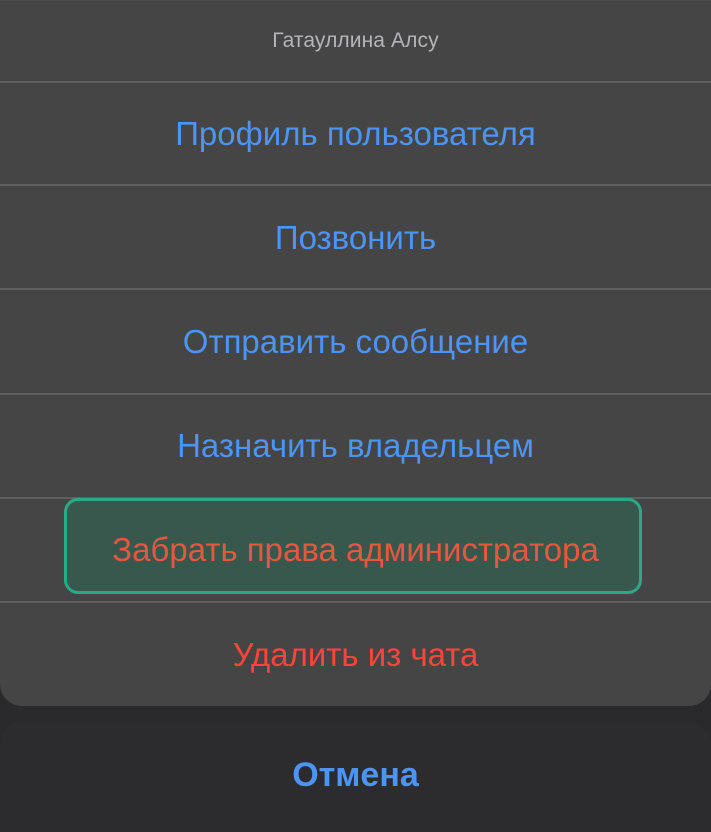 This screenshot has width=711, height=832. What do you see at coordinates (355, 446) in the screenshot?
I see `make-owner-button: Назначить владельцем` at bounding box center [355, 446].